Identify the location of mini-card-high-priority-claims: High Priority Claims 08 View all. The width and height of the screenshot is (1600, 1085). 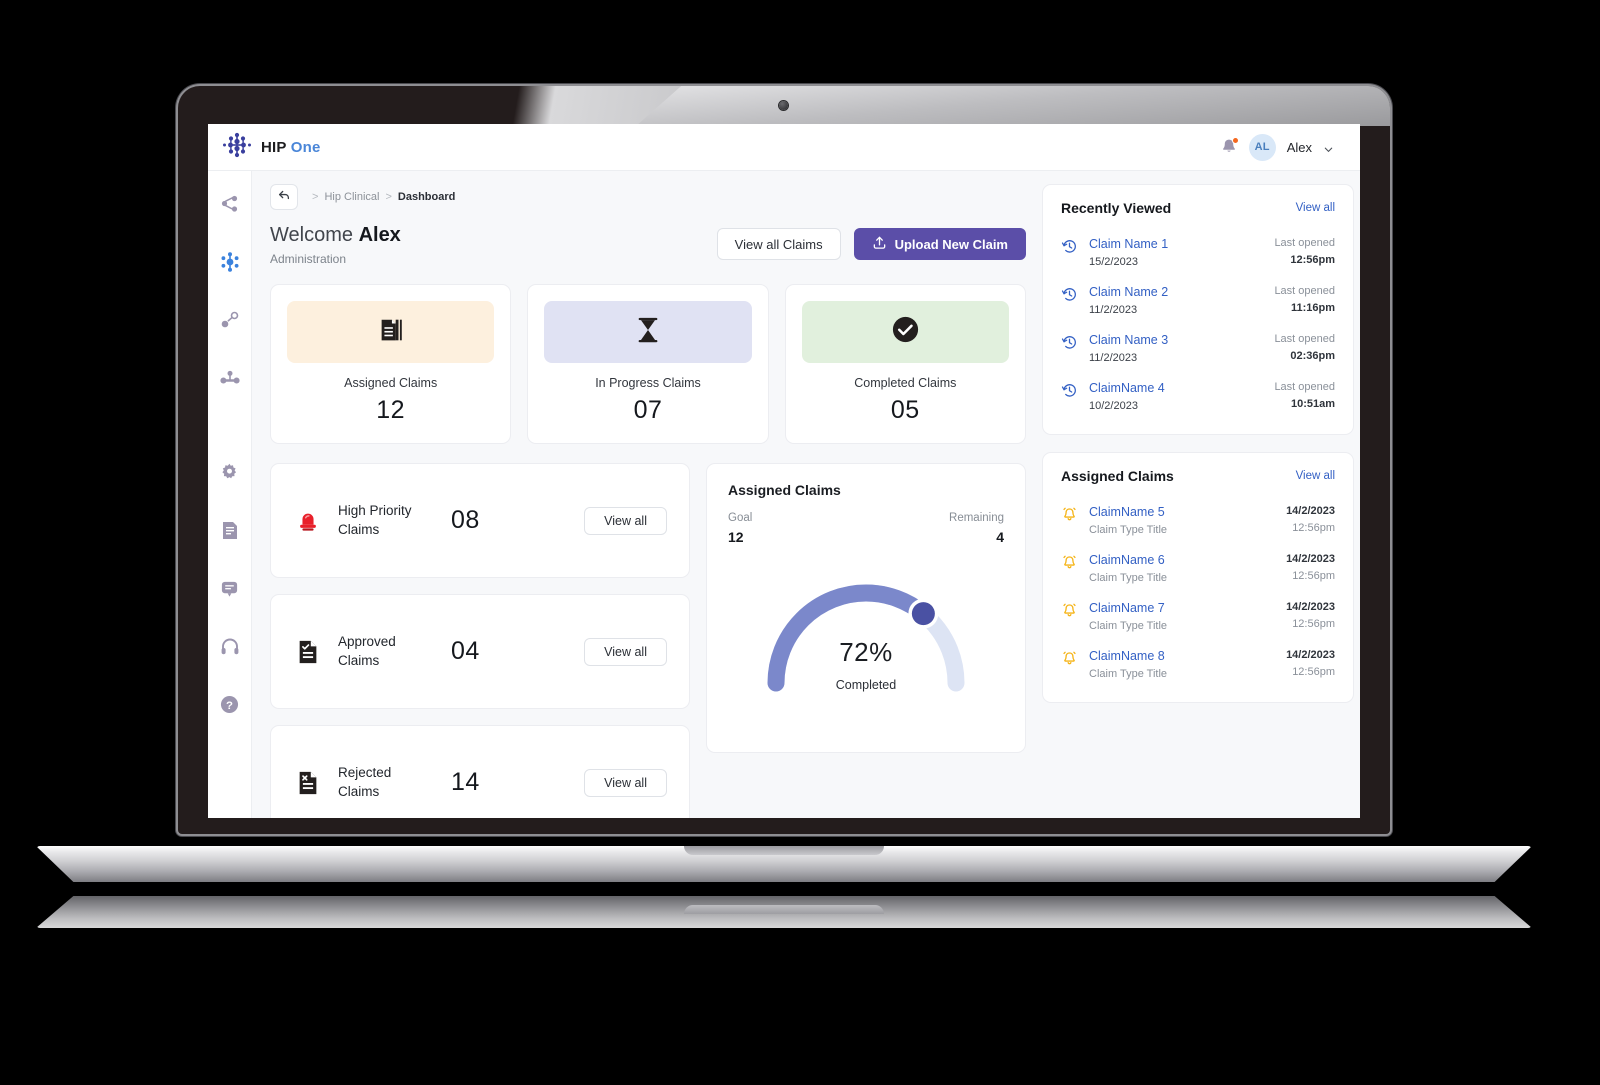
(480, 520).